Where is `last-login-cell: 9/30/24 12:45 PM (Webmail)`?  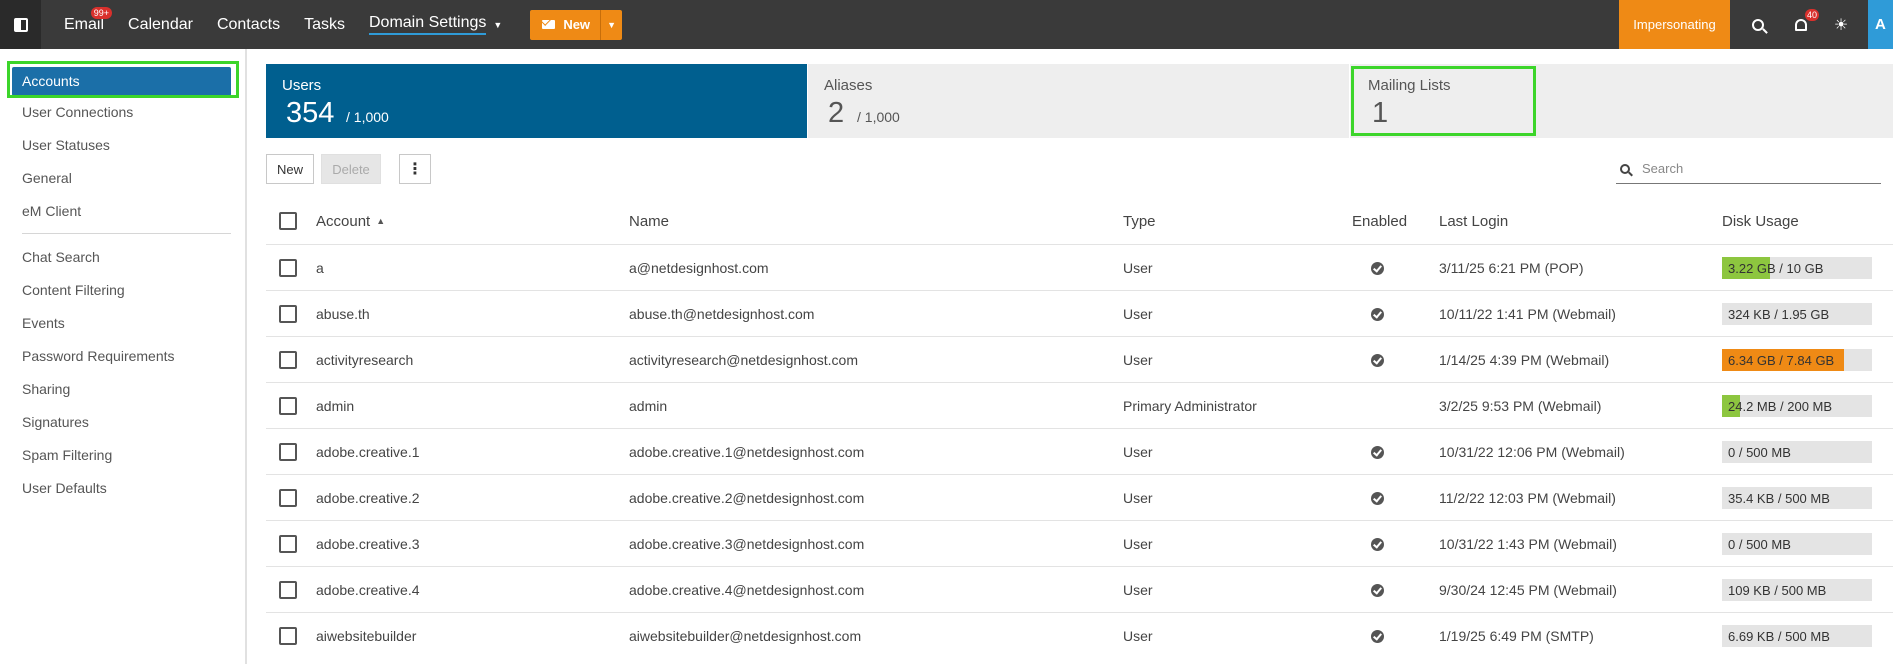
last-login-cell: 9/30/24 12:45 PM (Webmail) is located at coordinates (1528, 590).